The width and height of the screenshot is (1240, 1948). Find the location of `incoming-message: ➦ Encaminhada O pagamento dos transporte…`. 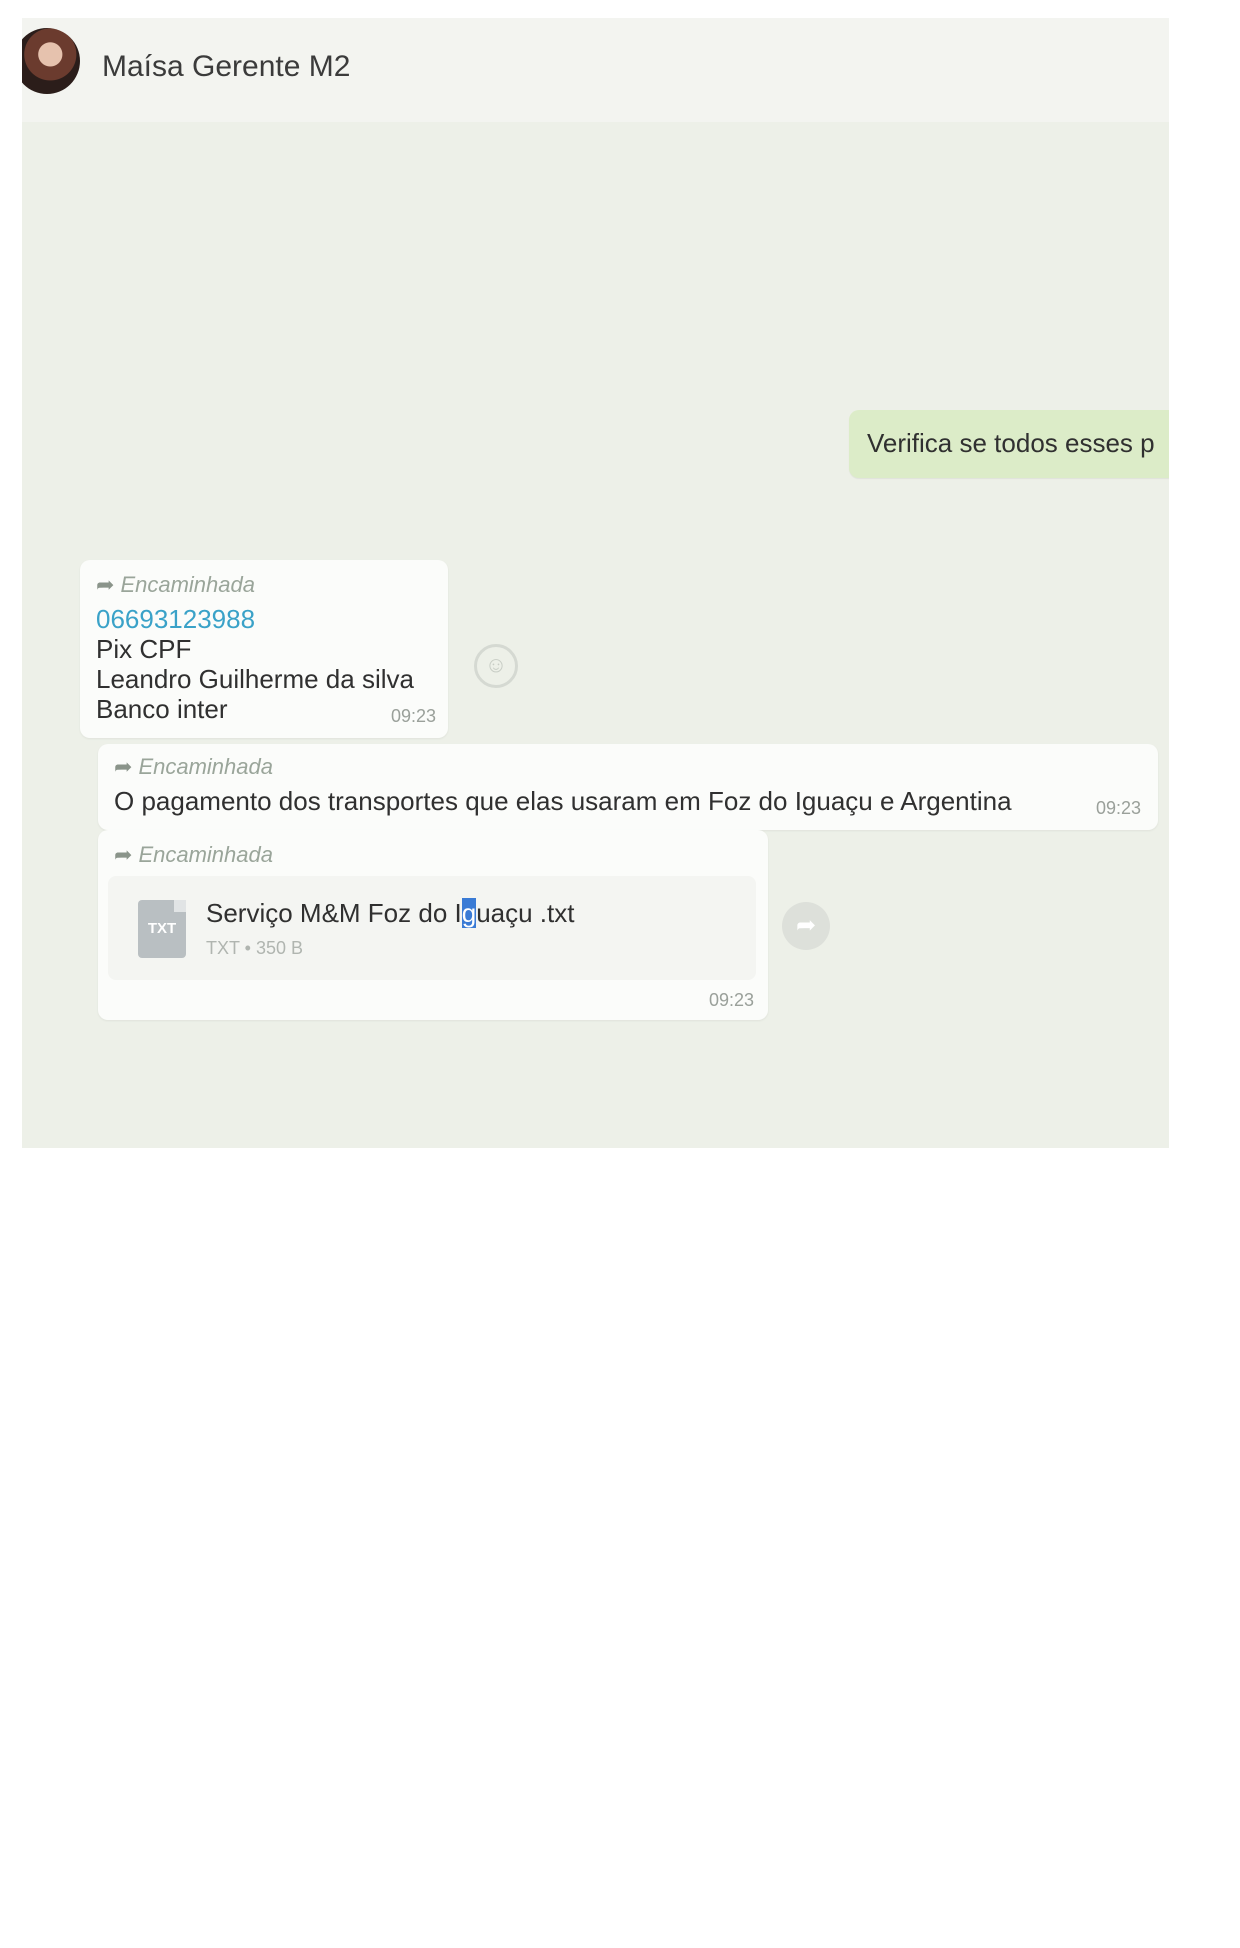

incoming-message: ➦ Encaminhada O pagamento dos transporte… is located at coordinates (628, 787).